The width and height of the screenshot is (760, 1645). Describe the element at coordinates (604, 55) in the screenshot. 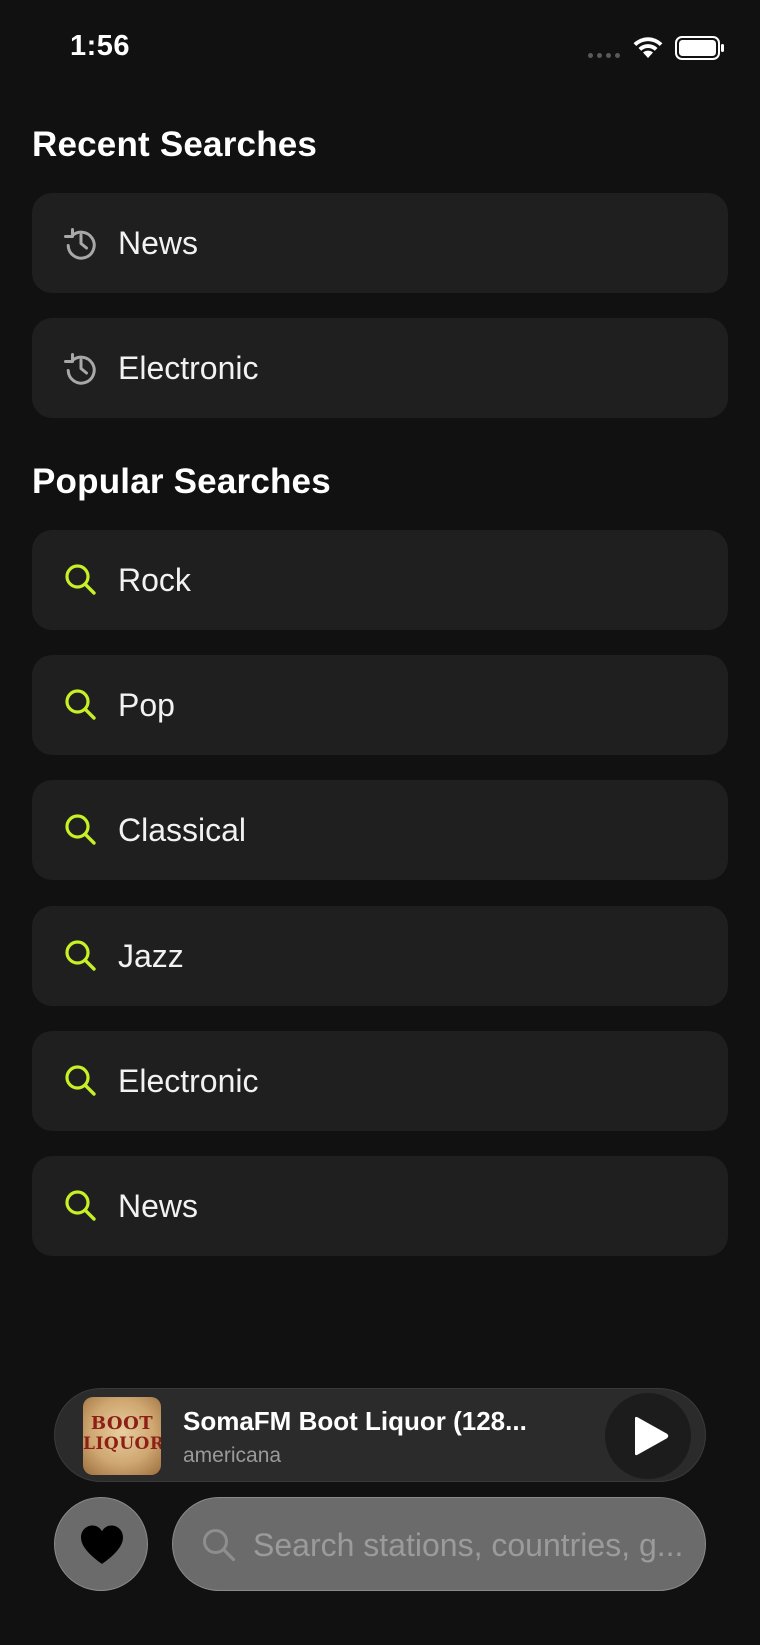

I see `cellular-signal-icon` at that location.